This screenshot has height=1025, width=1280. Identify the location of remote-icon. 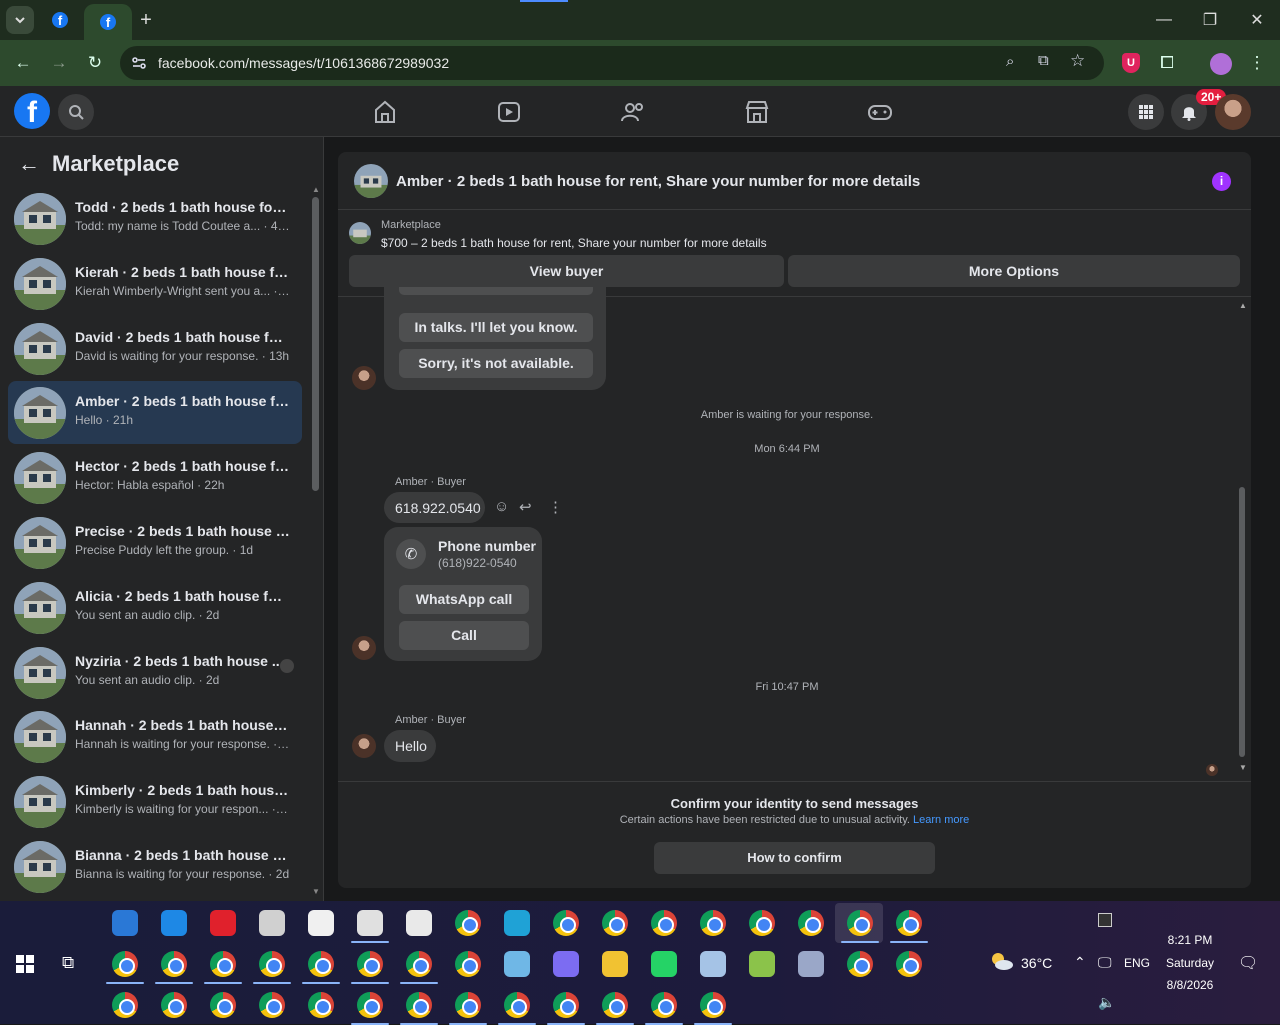
(174, 923).